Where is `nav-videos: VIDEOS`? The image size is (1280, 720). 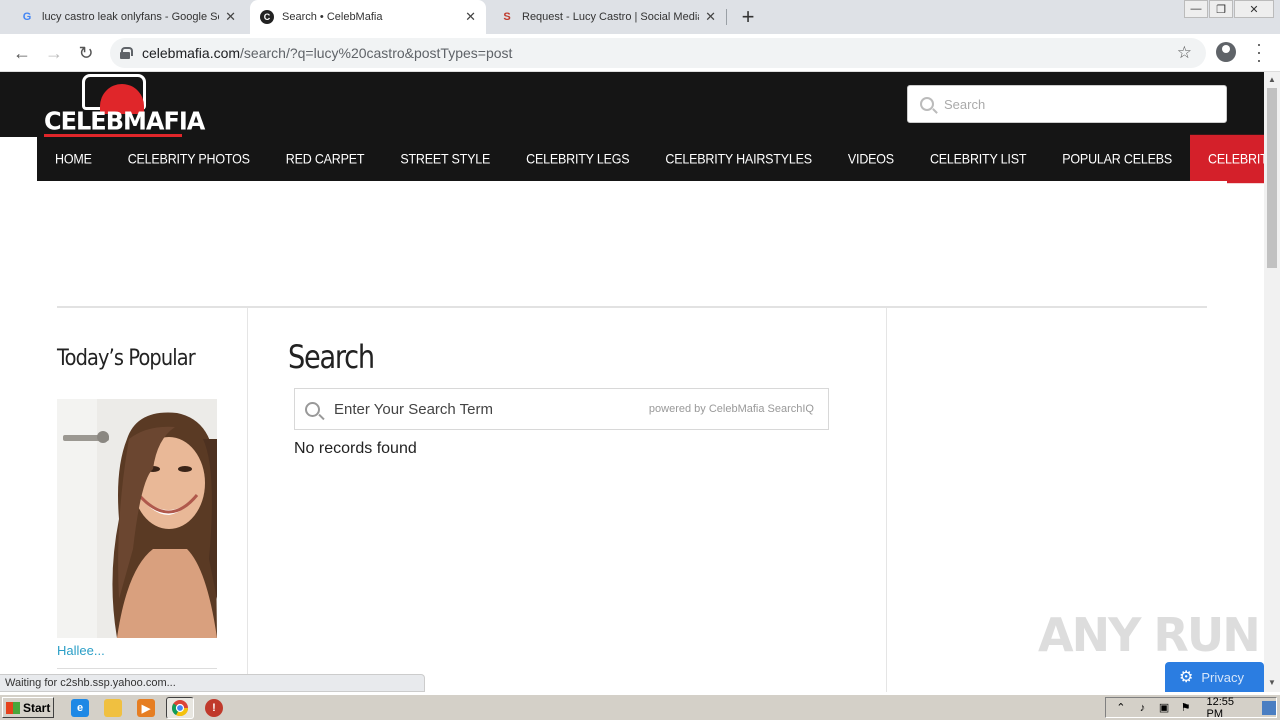
nav-videos: VIDEOS is located at coordinates (871, 159).